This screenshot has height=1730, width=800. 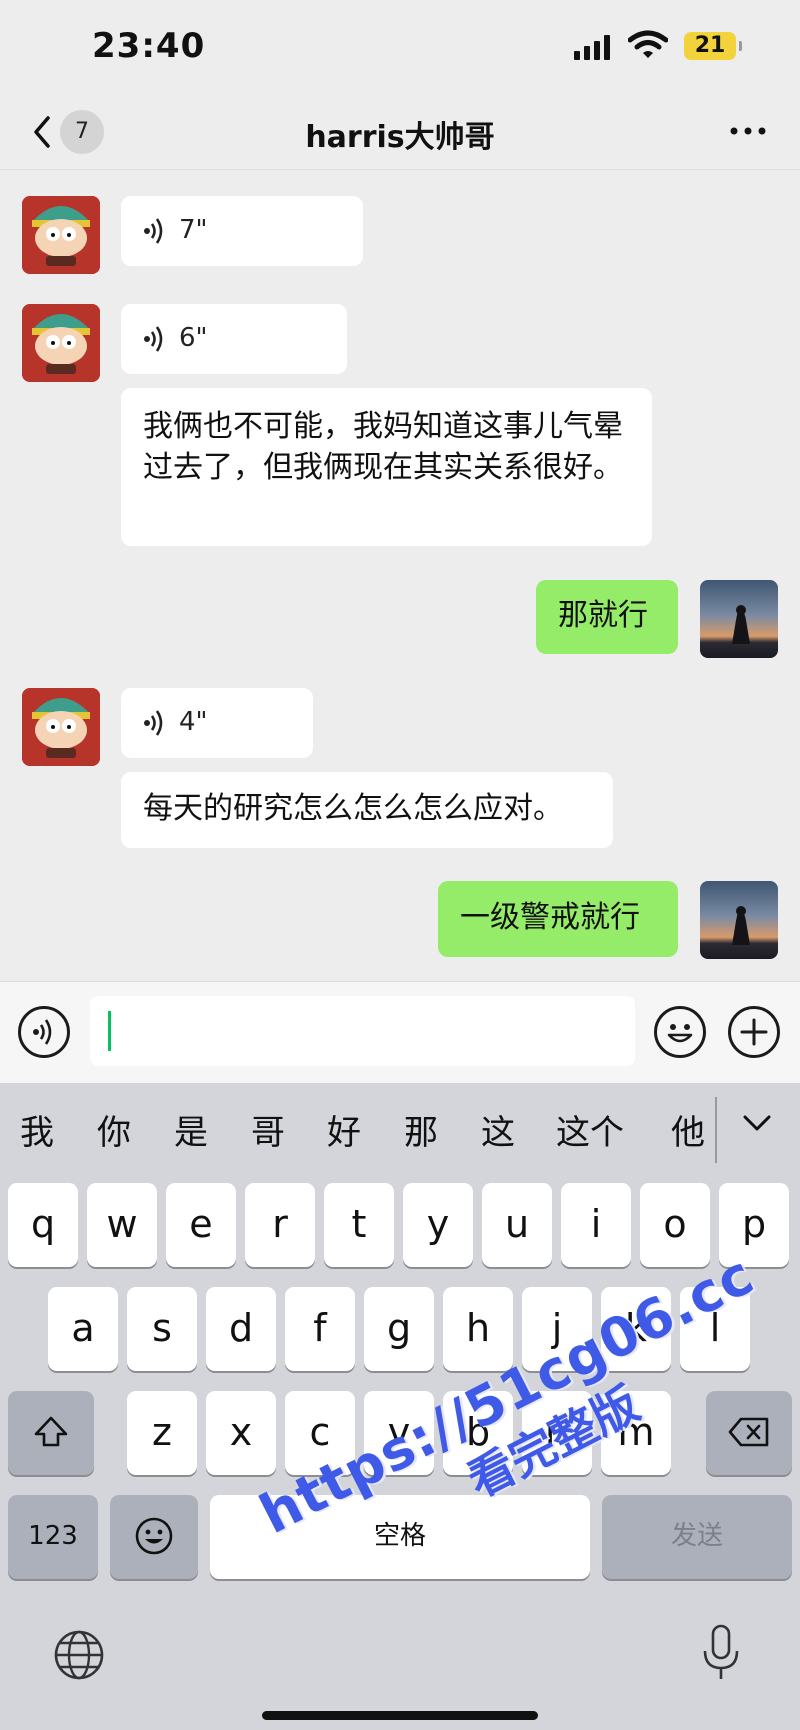 What do you see at coordinates (193, 722) in the screenshot?
I see `voice-duration: 4"` at bounding box center [193, 722].